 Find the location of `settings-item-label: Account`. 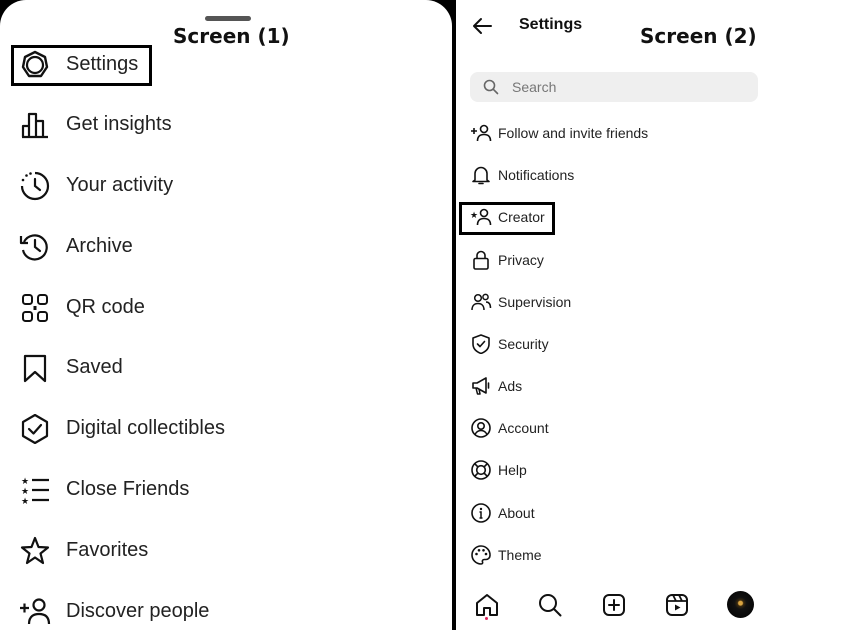

settings-item-label: Account is located at coordinates (523, 428).